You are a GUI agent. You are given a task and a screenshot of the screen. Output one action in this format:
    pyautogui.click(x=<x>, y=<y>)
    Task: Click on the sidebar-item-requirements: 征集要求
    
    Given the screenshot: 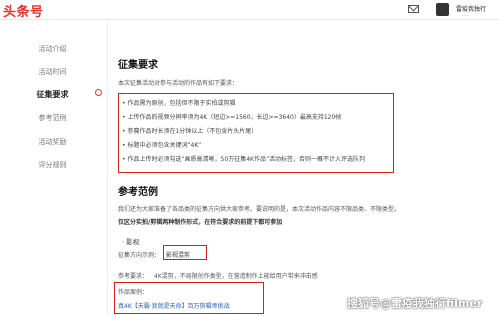 What is the action you would take?
    pyautogui.click(x=52, y=94)
    